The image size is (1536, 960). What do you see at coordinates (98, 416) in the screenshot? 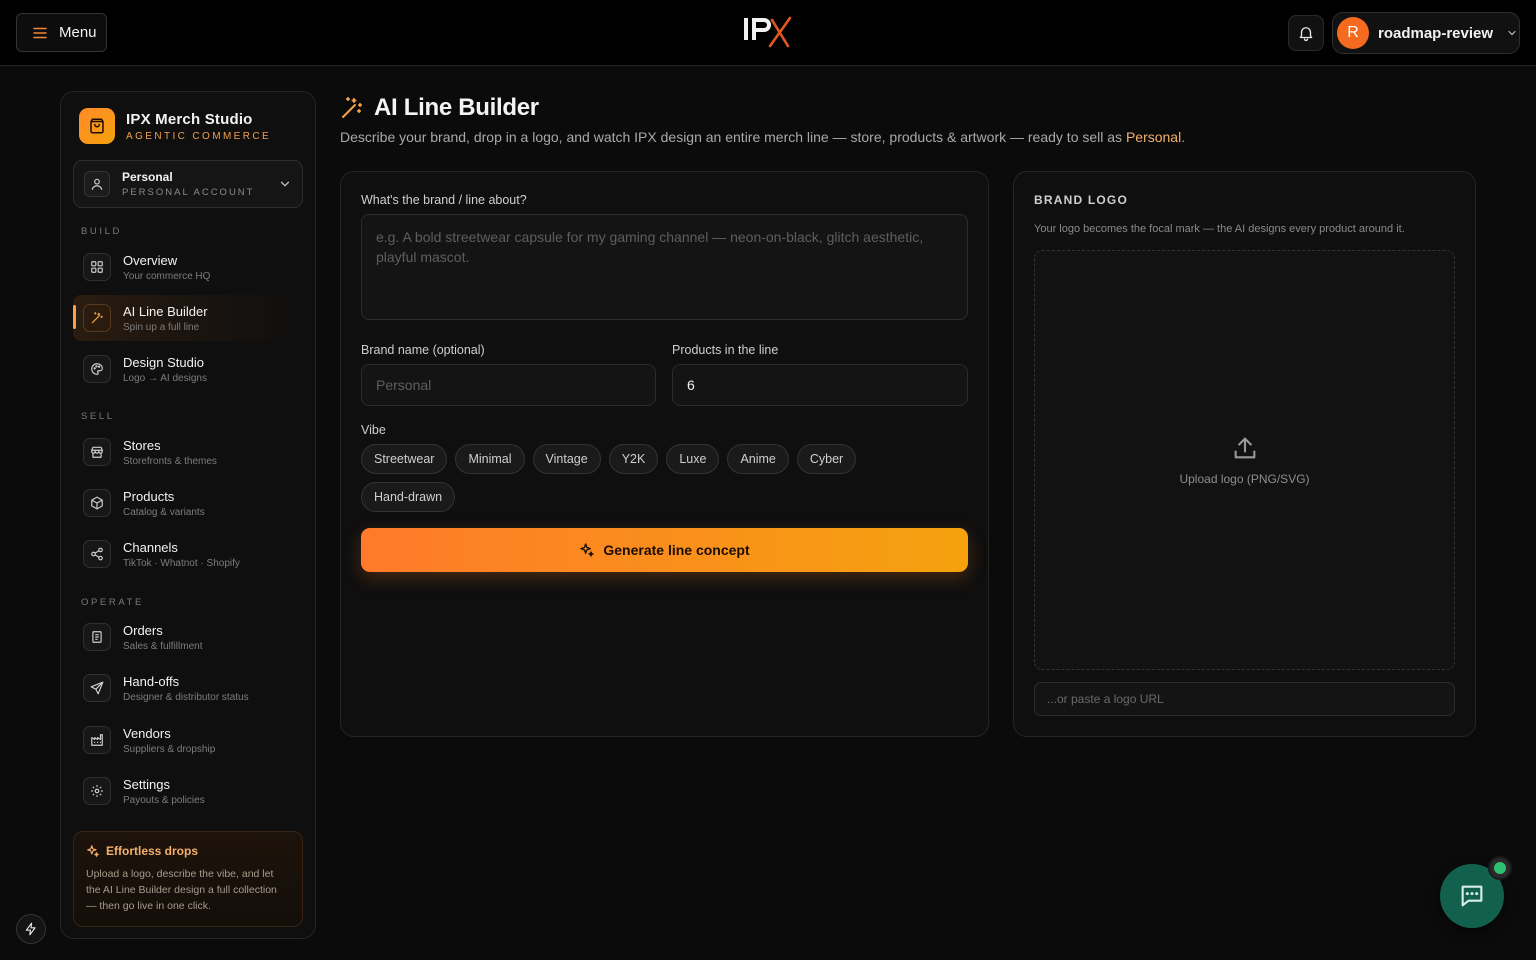
I see `section-sell: SELL` at bounding box center [98, 416].